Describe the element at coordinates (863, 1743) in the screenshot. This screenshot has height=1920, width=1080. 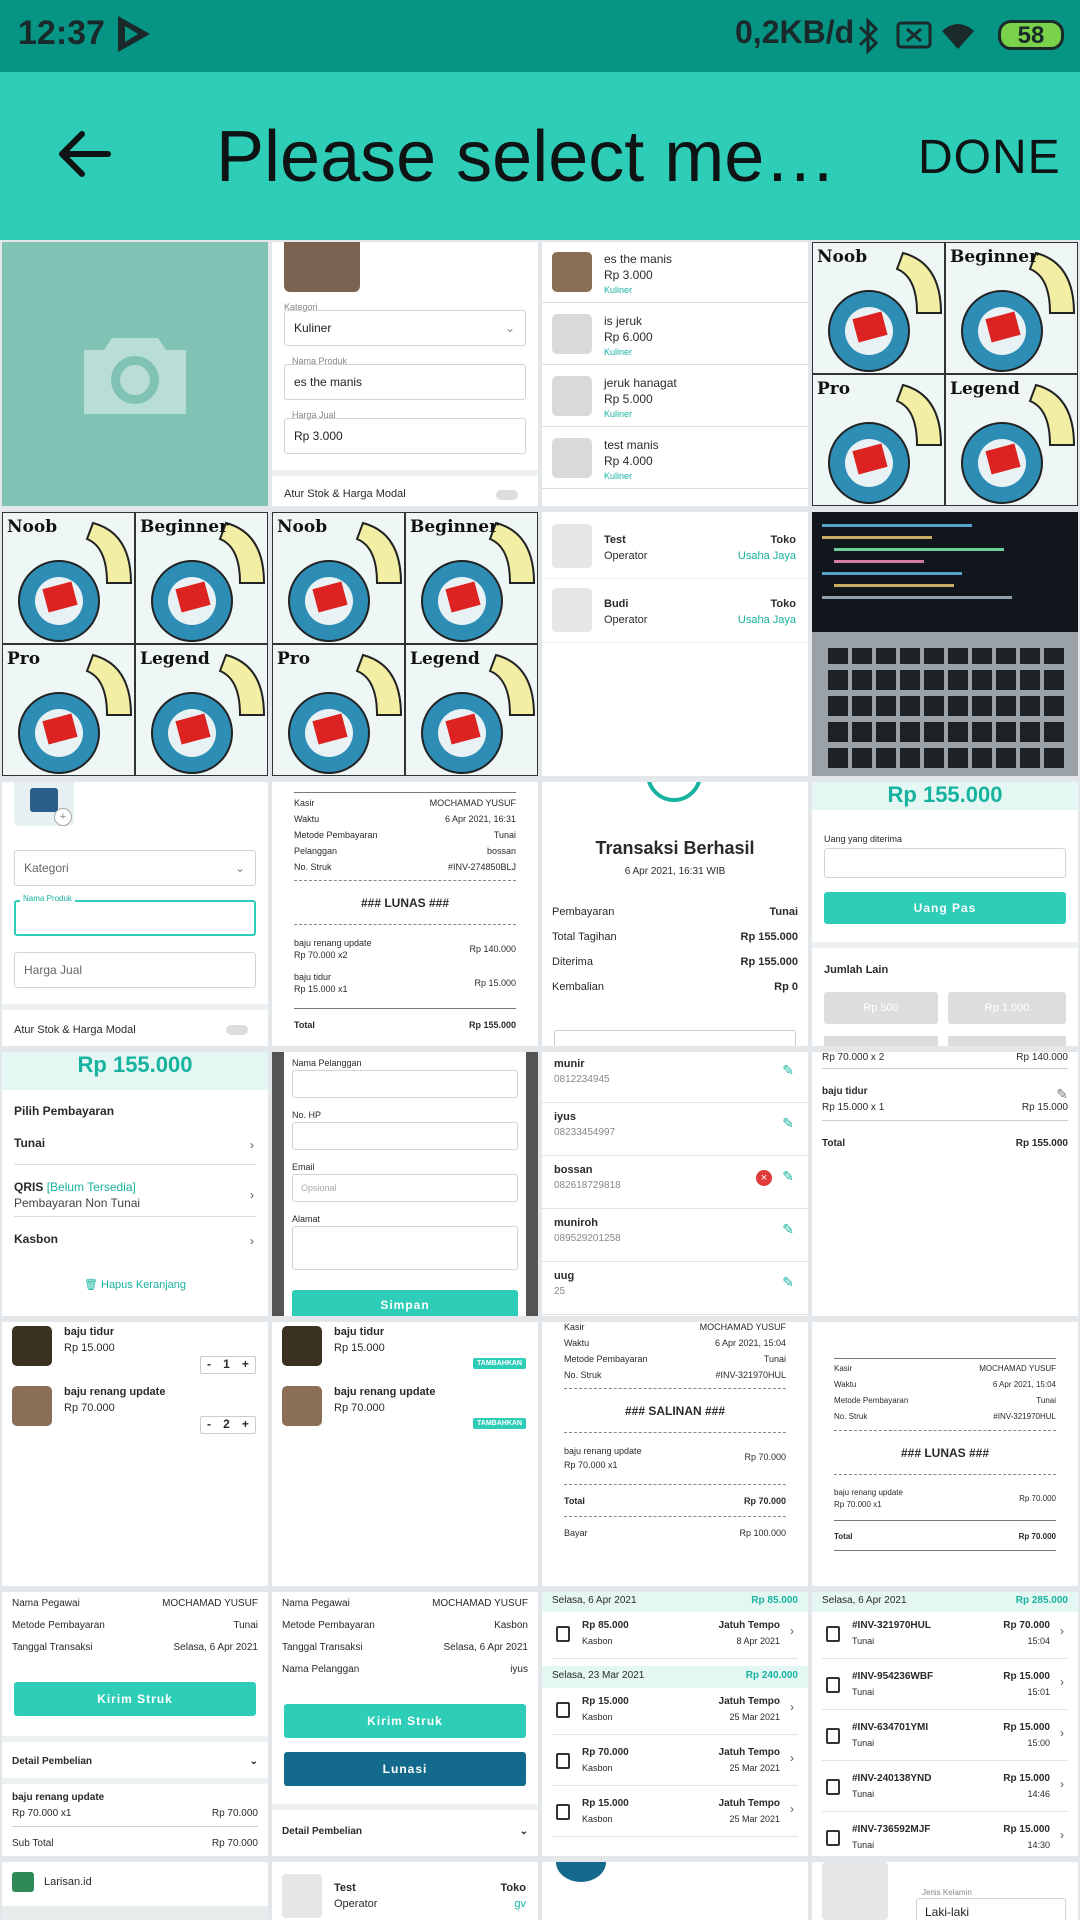
I see `entry-type: Tunai` at that location.